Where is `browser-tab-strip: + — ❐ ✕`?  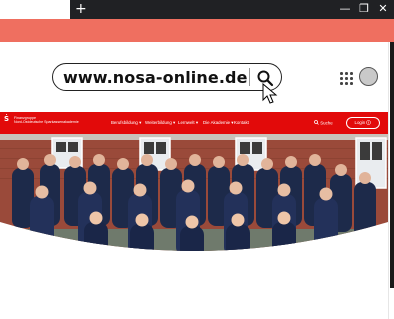
browser-tab-strip: + — ❐ ✕ is located at coordinates (232, 9).